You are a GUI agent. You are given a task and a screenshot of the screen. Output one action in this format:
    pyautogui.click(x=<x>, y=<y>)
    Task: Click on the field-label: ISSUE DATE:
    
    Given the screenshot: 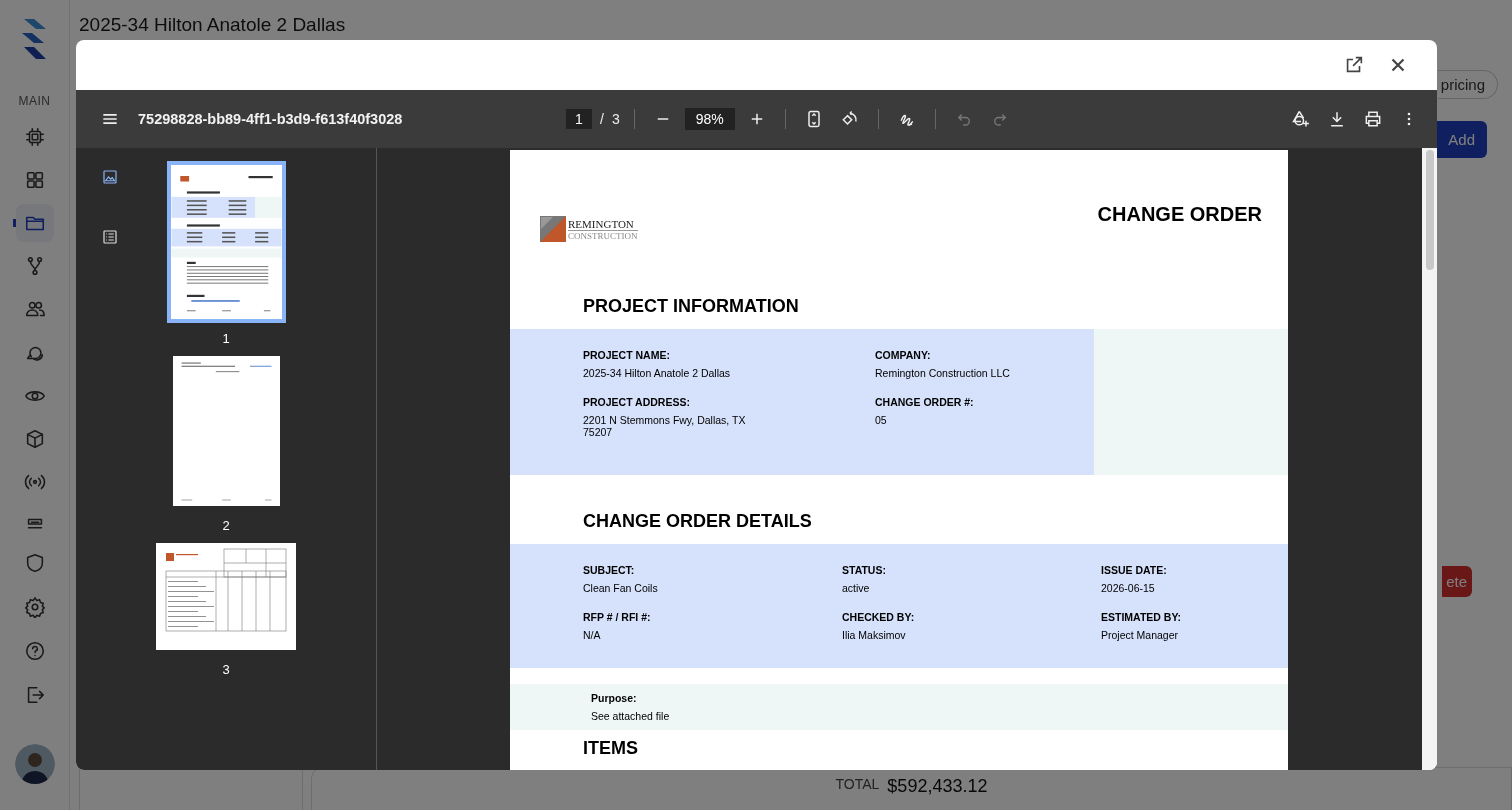 What is the action you would take?
    pyautogui.click(x=1134, y=570)
    